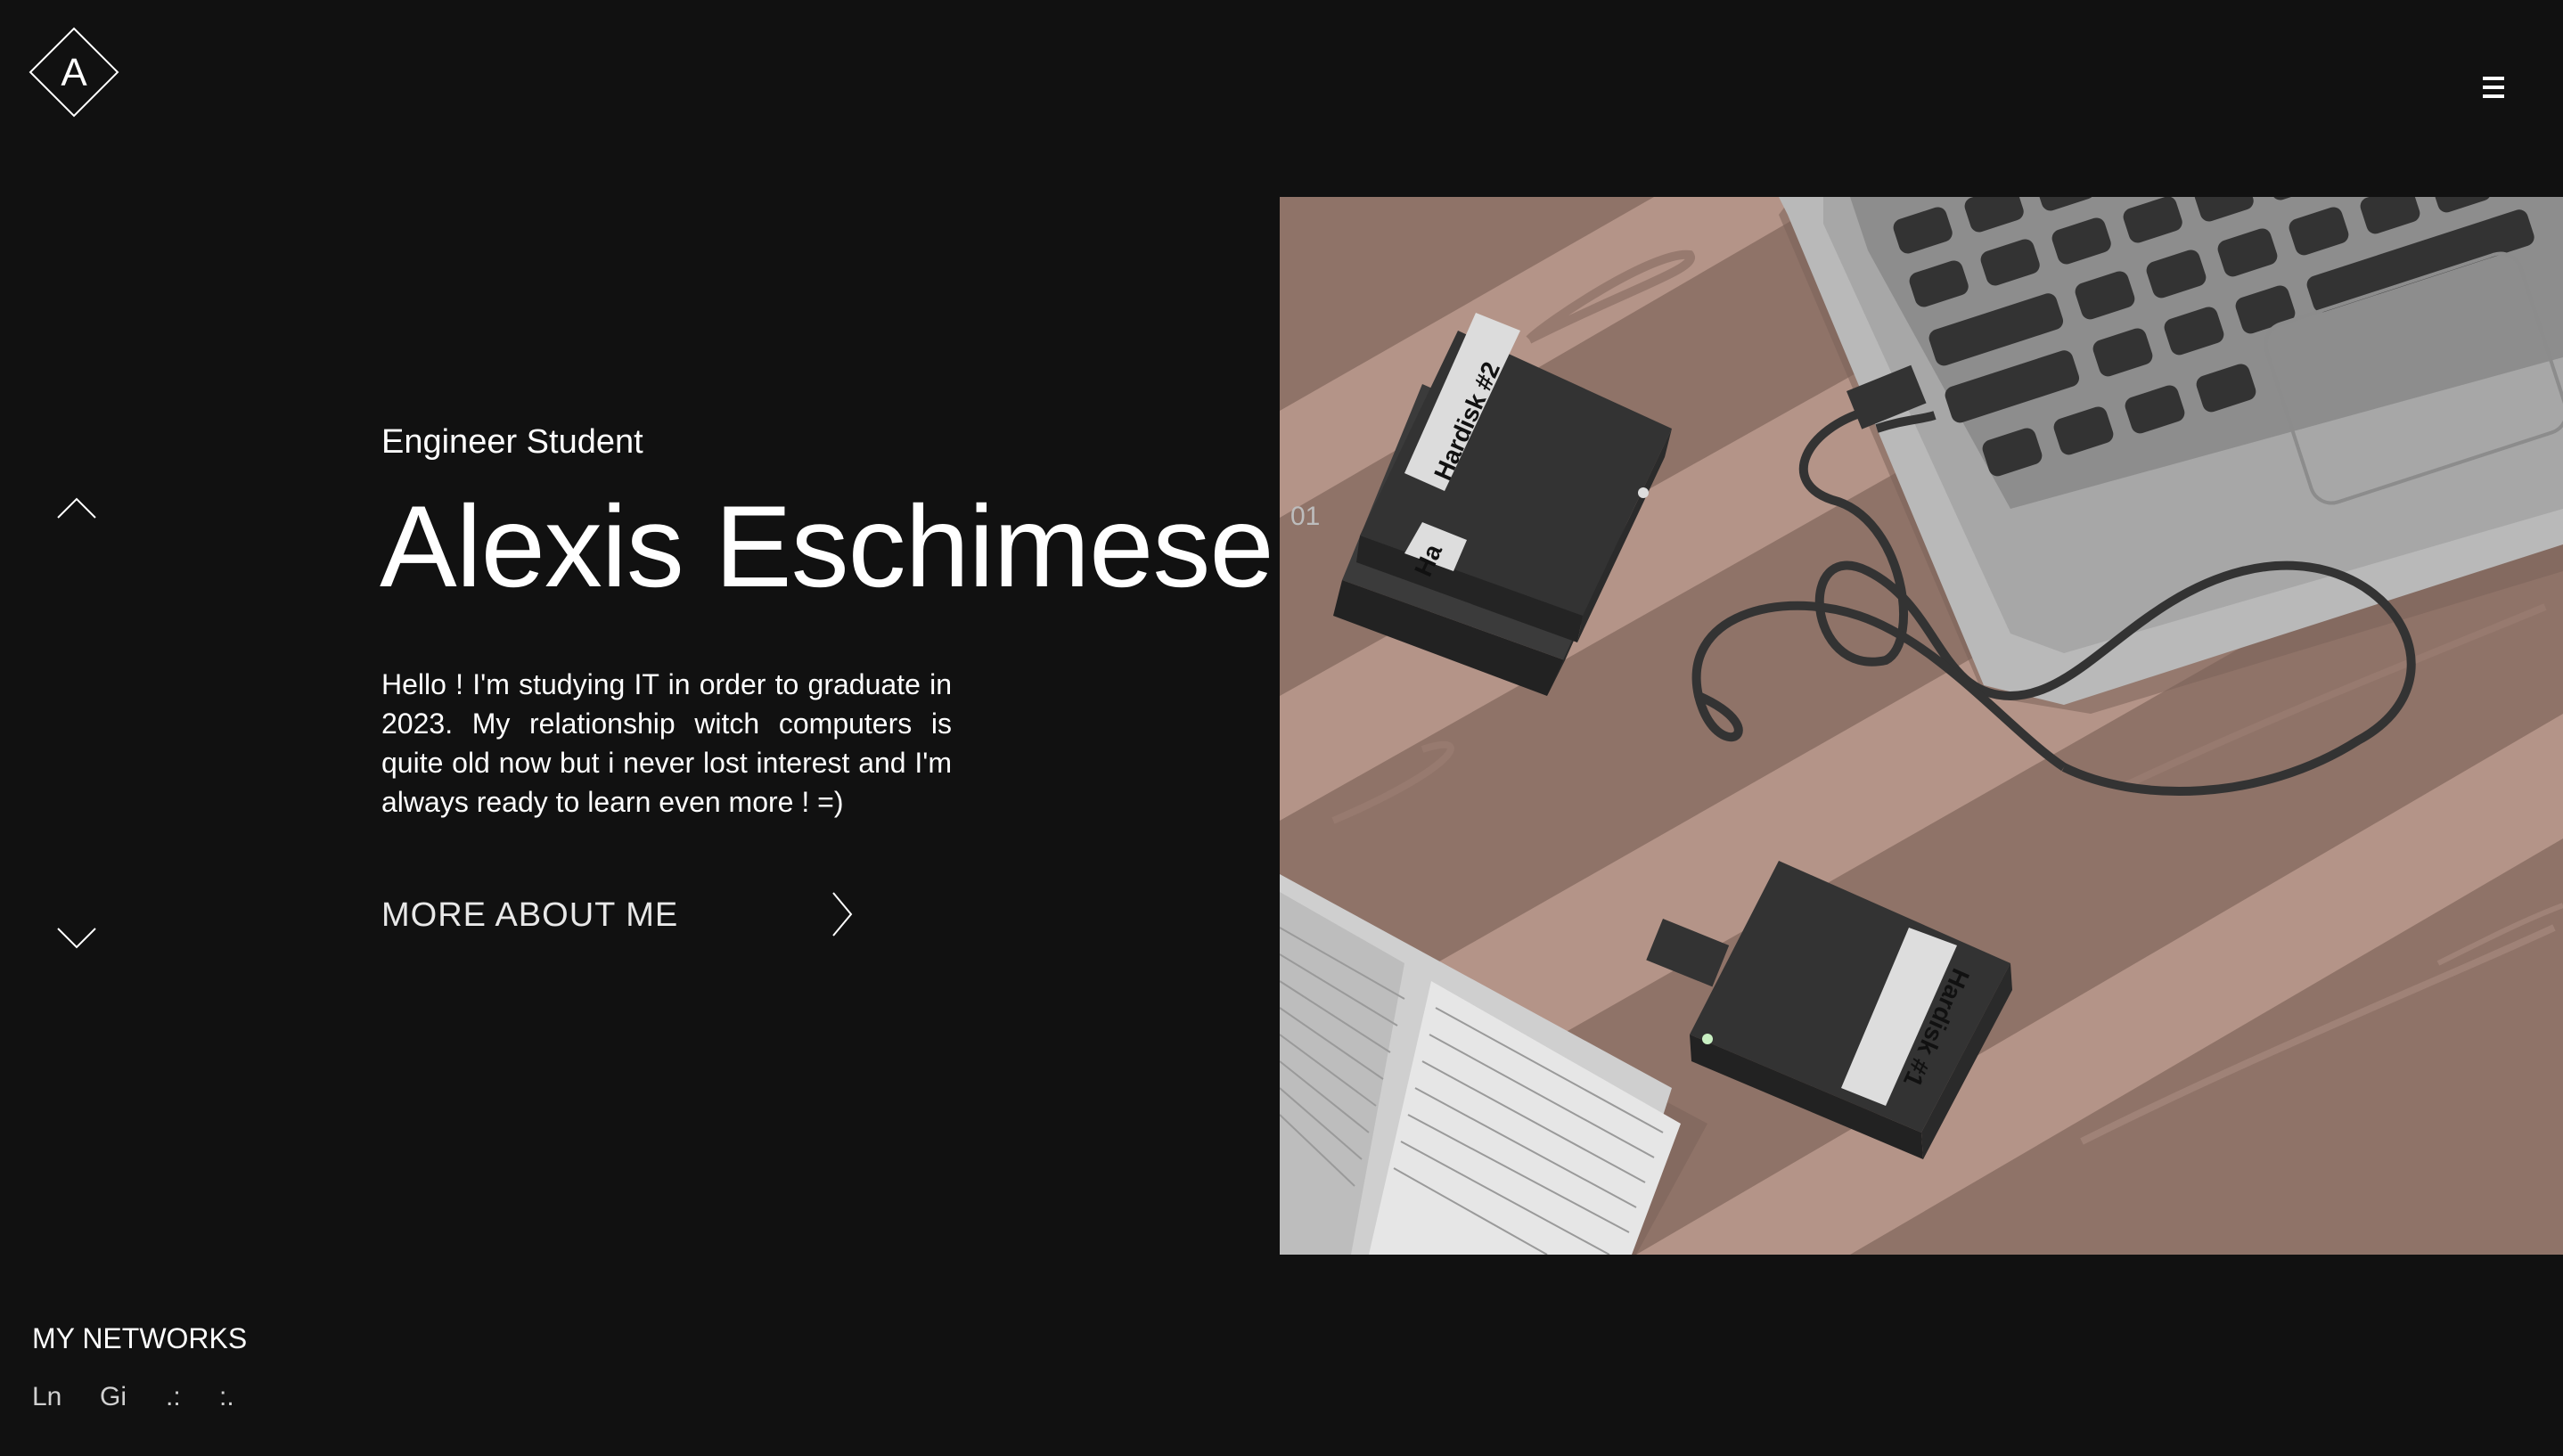 The image size is (2563, 1456). What do you see at coordinates (76, 508) in the screenshot?
I see `chevron-up-icon` at bounding box center [76, 508].